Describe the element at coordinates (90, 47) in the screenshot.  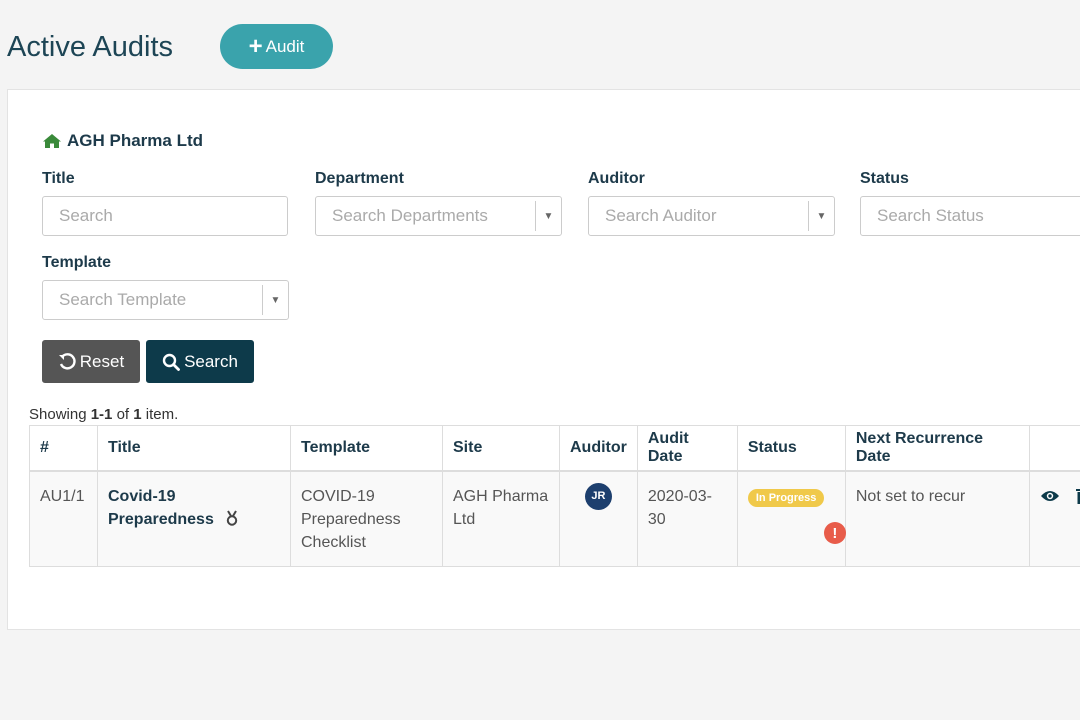
I see `page-title: Active Audits` at that location.